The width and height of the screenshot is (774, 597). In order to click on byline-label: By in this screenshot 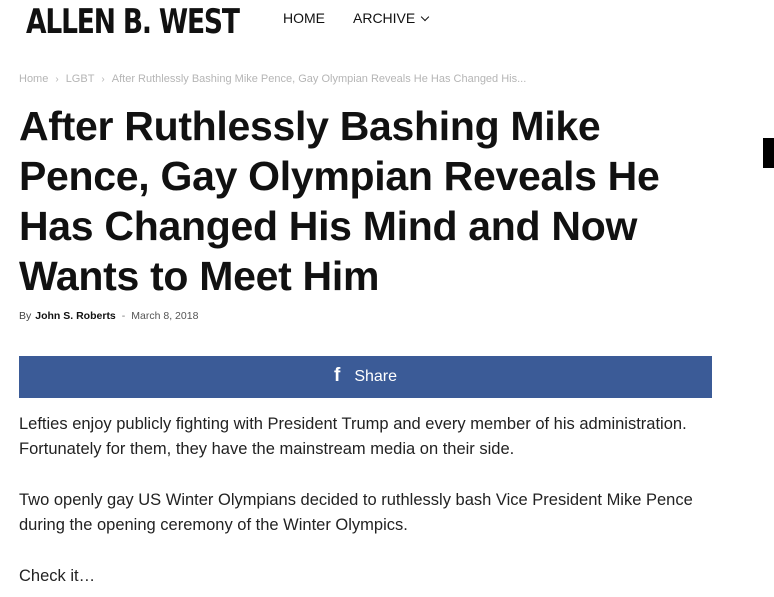, I will do `click(25, 316)`.